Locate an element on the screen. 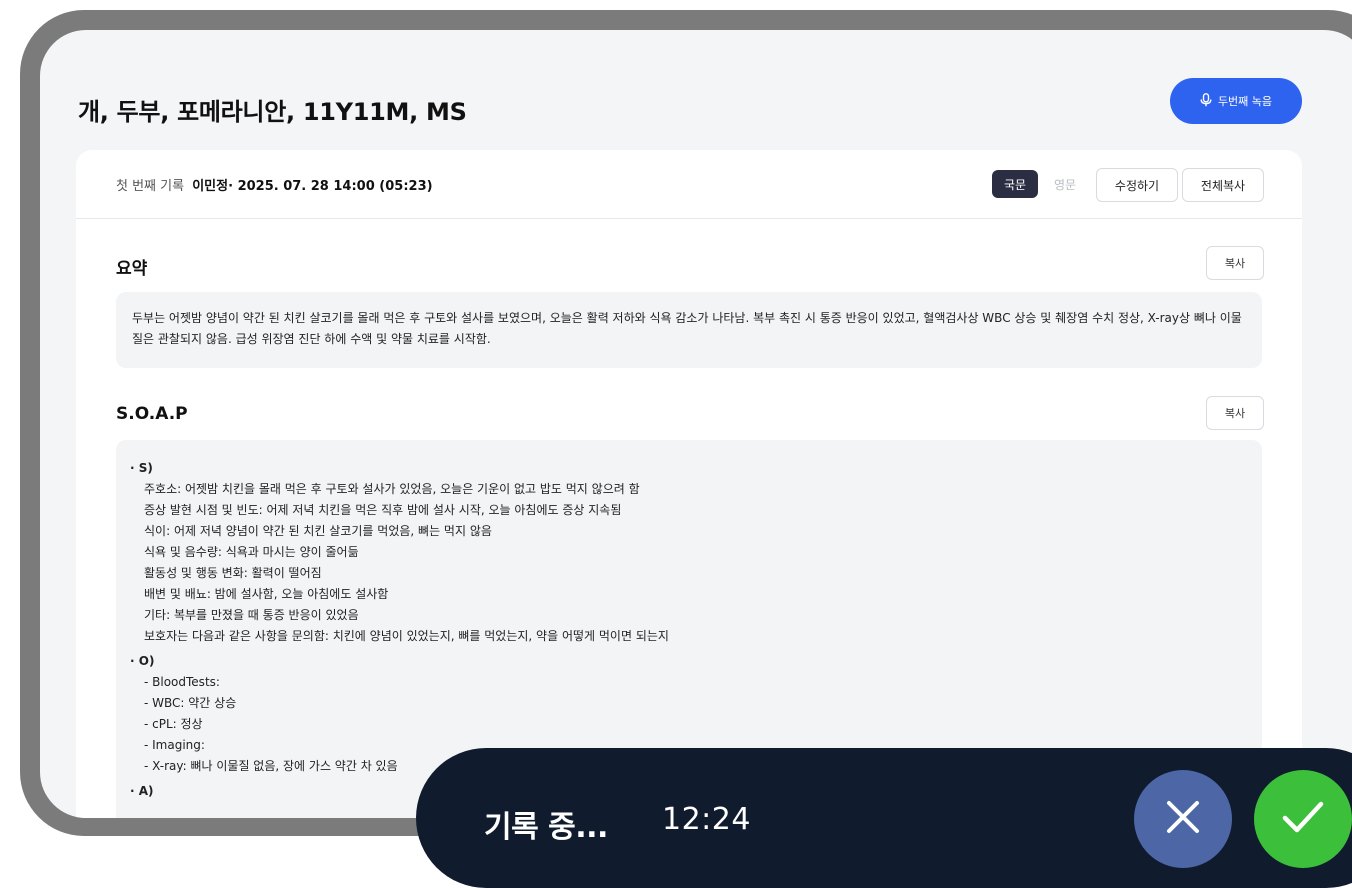 Image resolution: width=1352 pixels, height=888 pixels. close-icon is located at coordinates (1183, 819).